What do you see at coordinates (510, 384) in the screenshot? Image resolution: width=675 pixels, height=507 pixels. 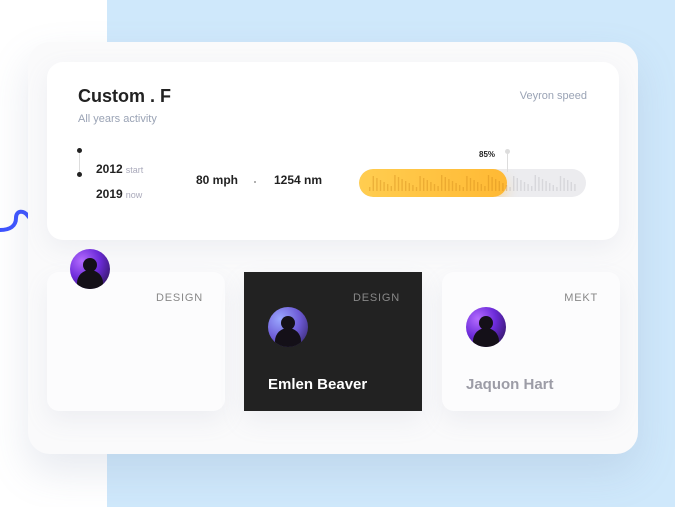 I see `card-3-name: Jaquon Hart` at bounding box center [510, 384].